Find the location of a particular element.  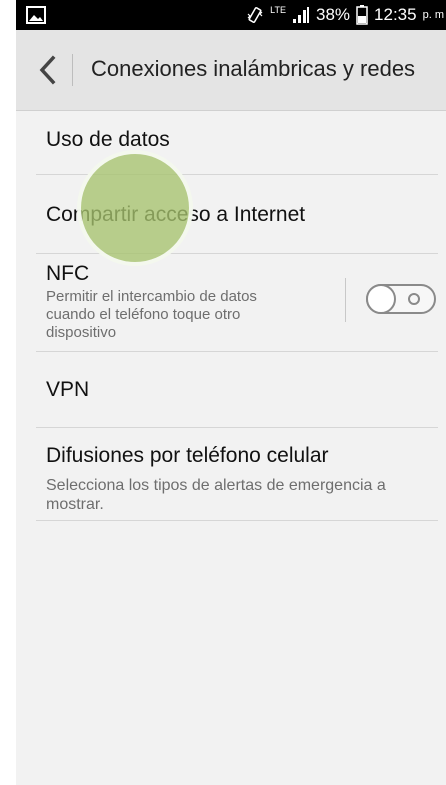

nfc-toggle is located at coordinates (401, 299).